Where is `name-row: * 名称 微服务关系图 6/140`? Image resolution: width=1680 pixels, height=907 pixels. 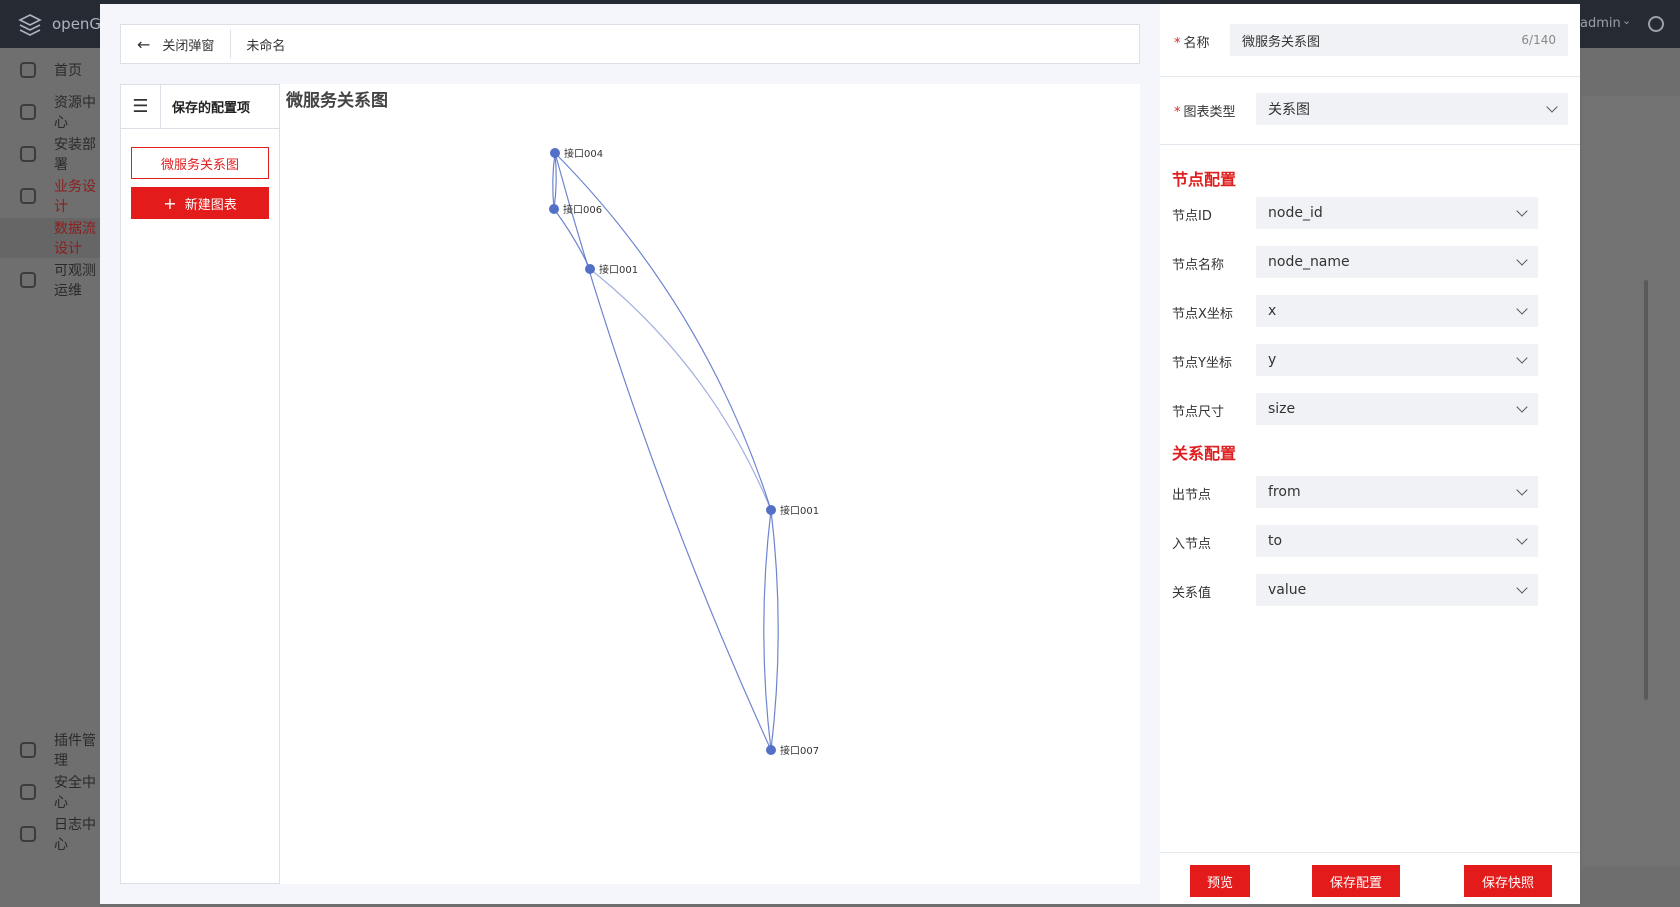 name-row: * 名称 微服务关系图 6/140 is located at coordinates (1370, 40).